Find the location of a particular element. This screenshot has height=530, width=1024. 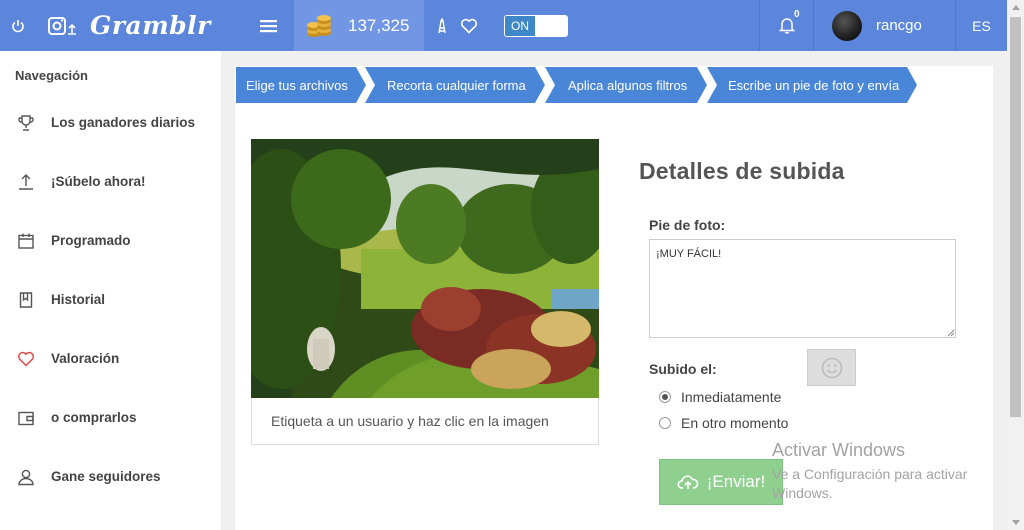

hamburger-icon is located at coordinates (268, 25).